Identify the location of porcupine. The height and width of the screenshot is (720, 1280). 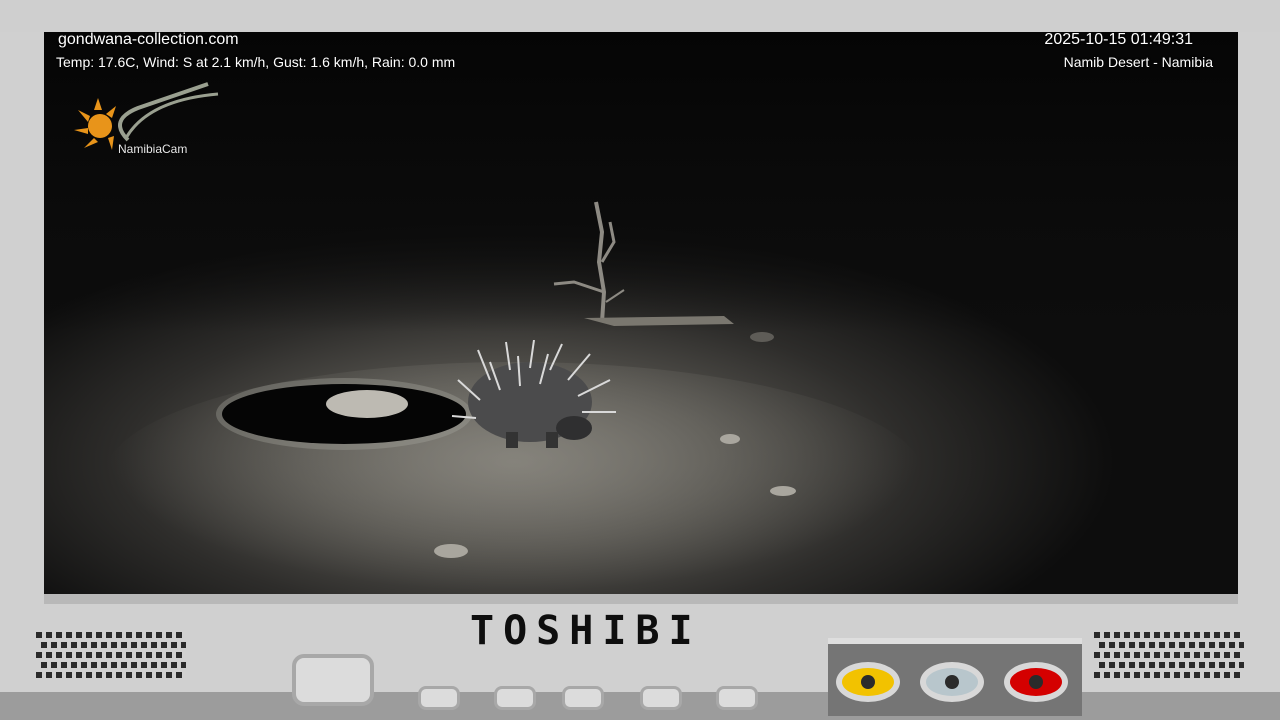
(533, 394).